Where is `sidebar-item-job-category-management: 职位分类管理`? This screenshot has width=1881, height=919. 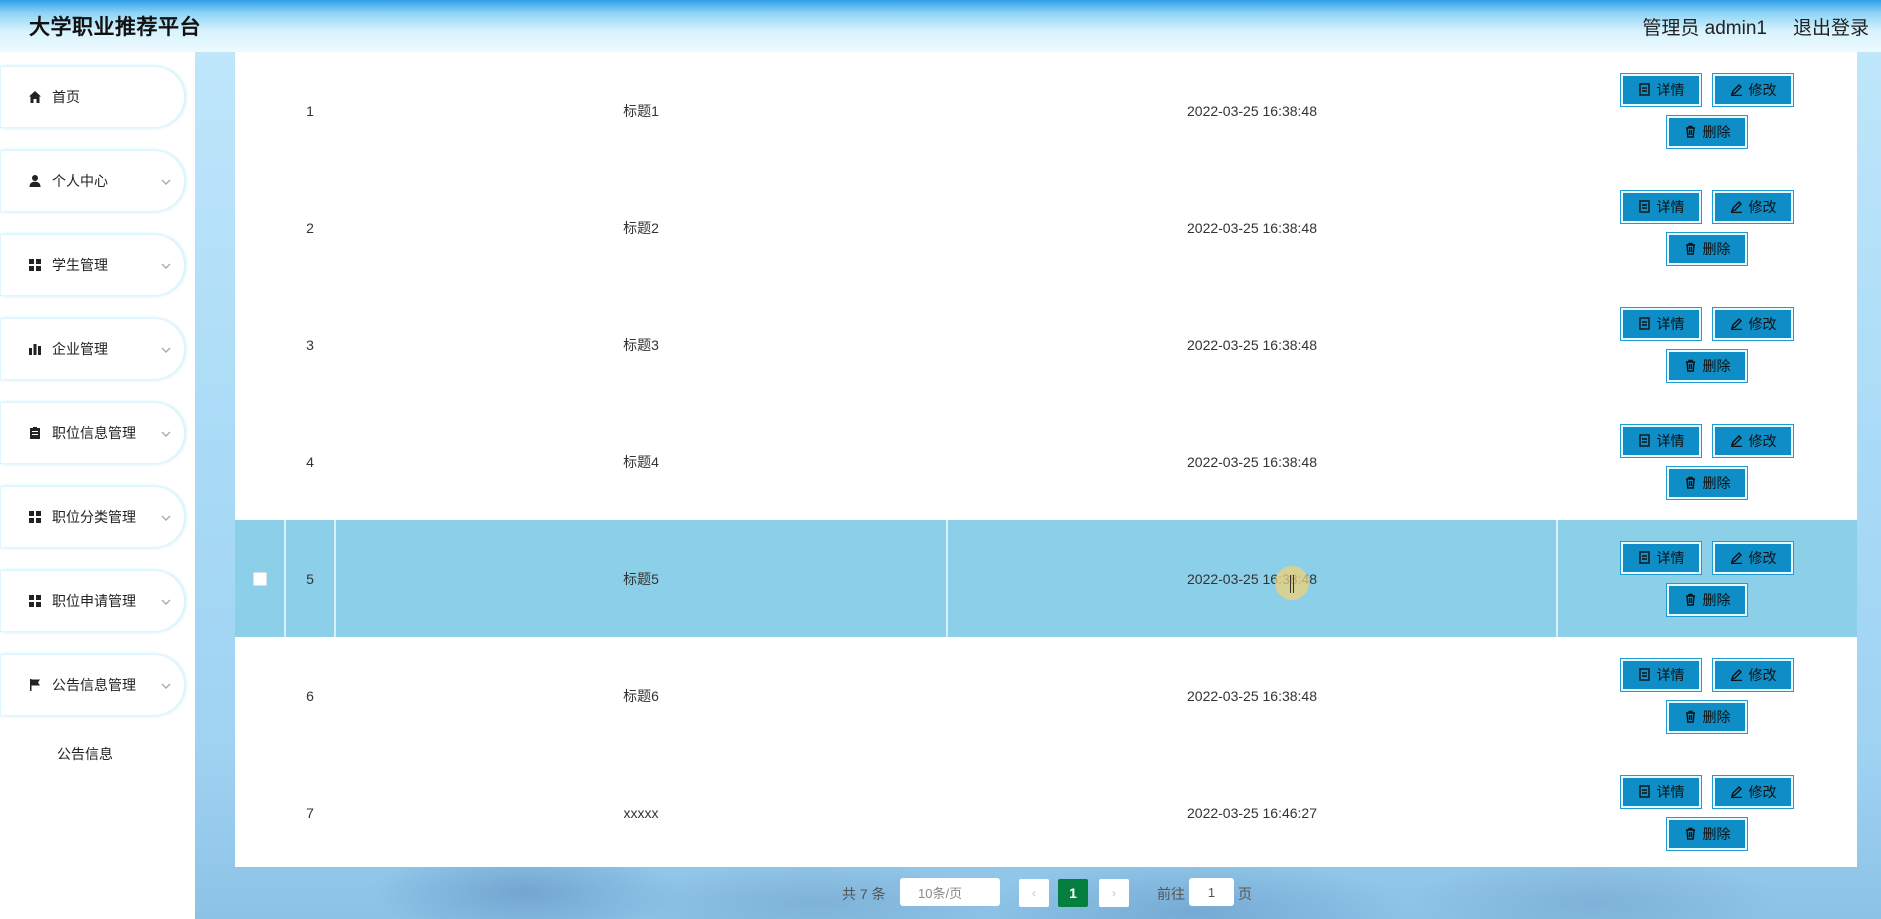 sidebar-item-job-category-management: 职位分类管理 is located at coordinates (92, 517).